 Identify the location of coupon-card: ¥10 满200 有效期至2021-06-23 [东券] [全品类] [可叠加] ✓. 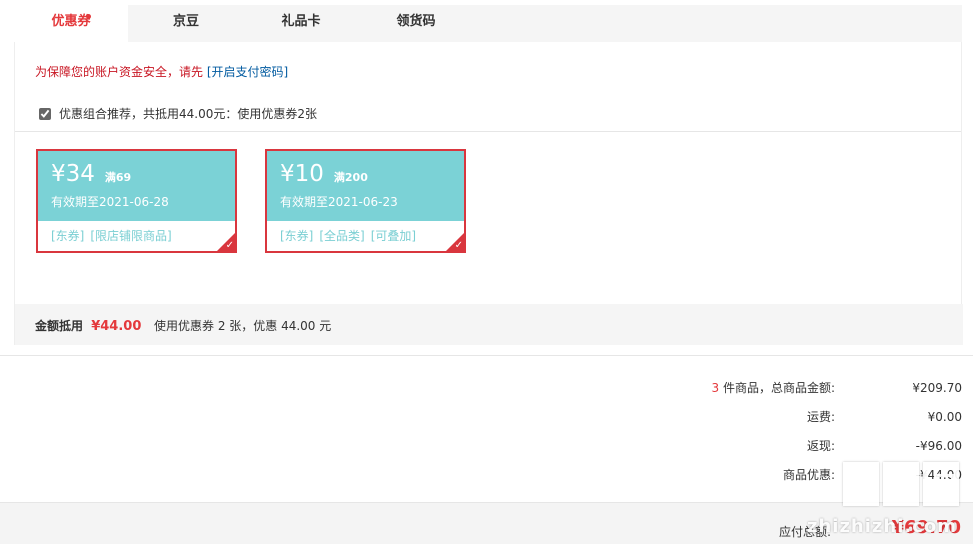
(365, 201).